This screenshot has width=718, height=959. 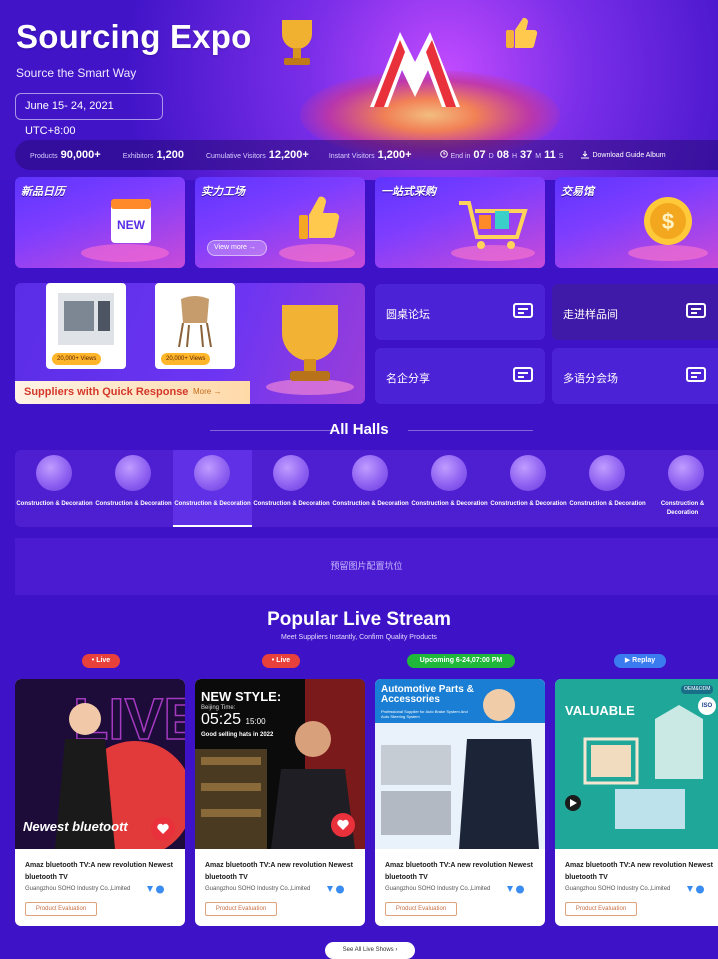 I want to click on hall-item-active: Construction & Decoration, so click(x=212, y=488).